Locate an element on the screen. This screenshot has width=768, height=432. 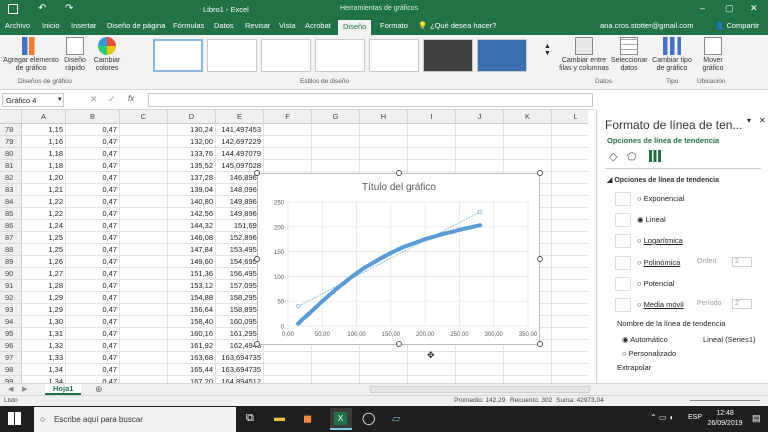
cell: 1,26 is located at coordinates (44, 262).